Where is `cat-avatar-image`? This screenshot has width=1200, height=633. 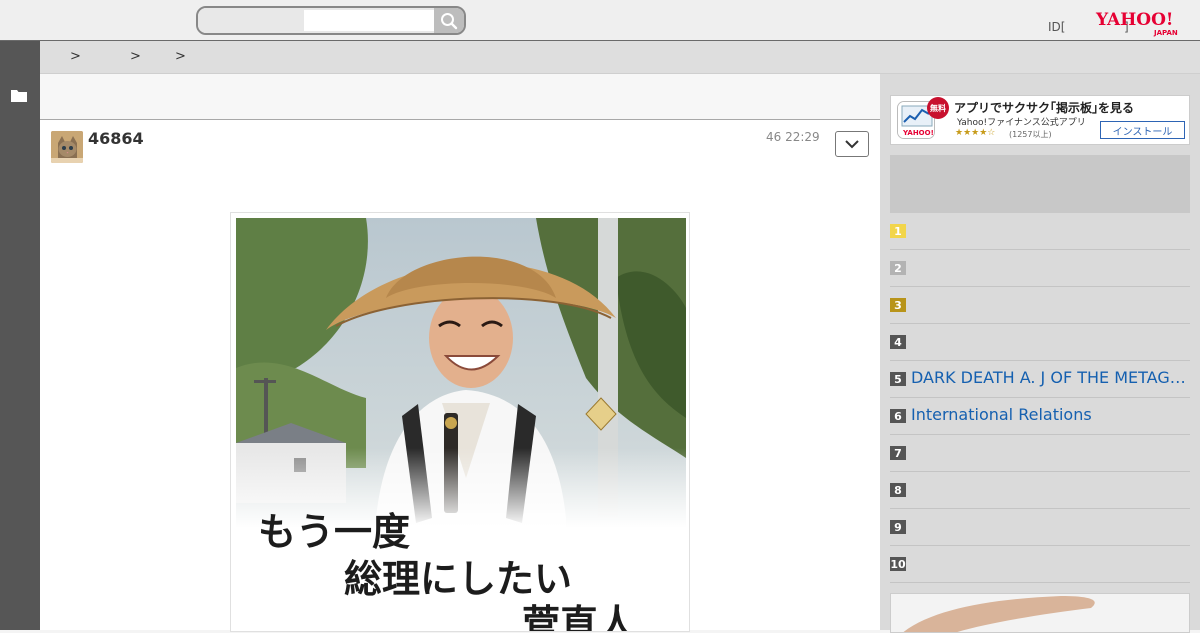
cat-avatar-image is located at coordinates (67, 147).